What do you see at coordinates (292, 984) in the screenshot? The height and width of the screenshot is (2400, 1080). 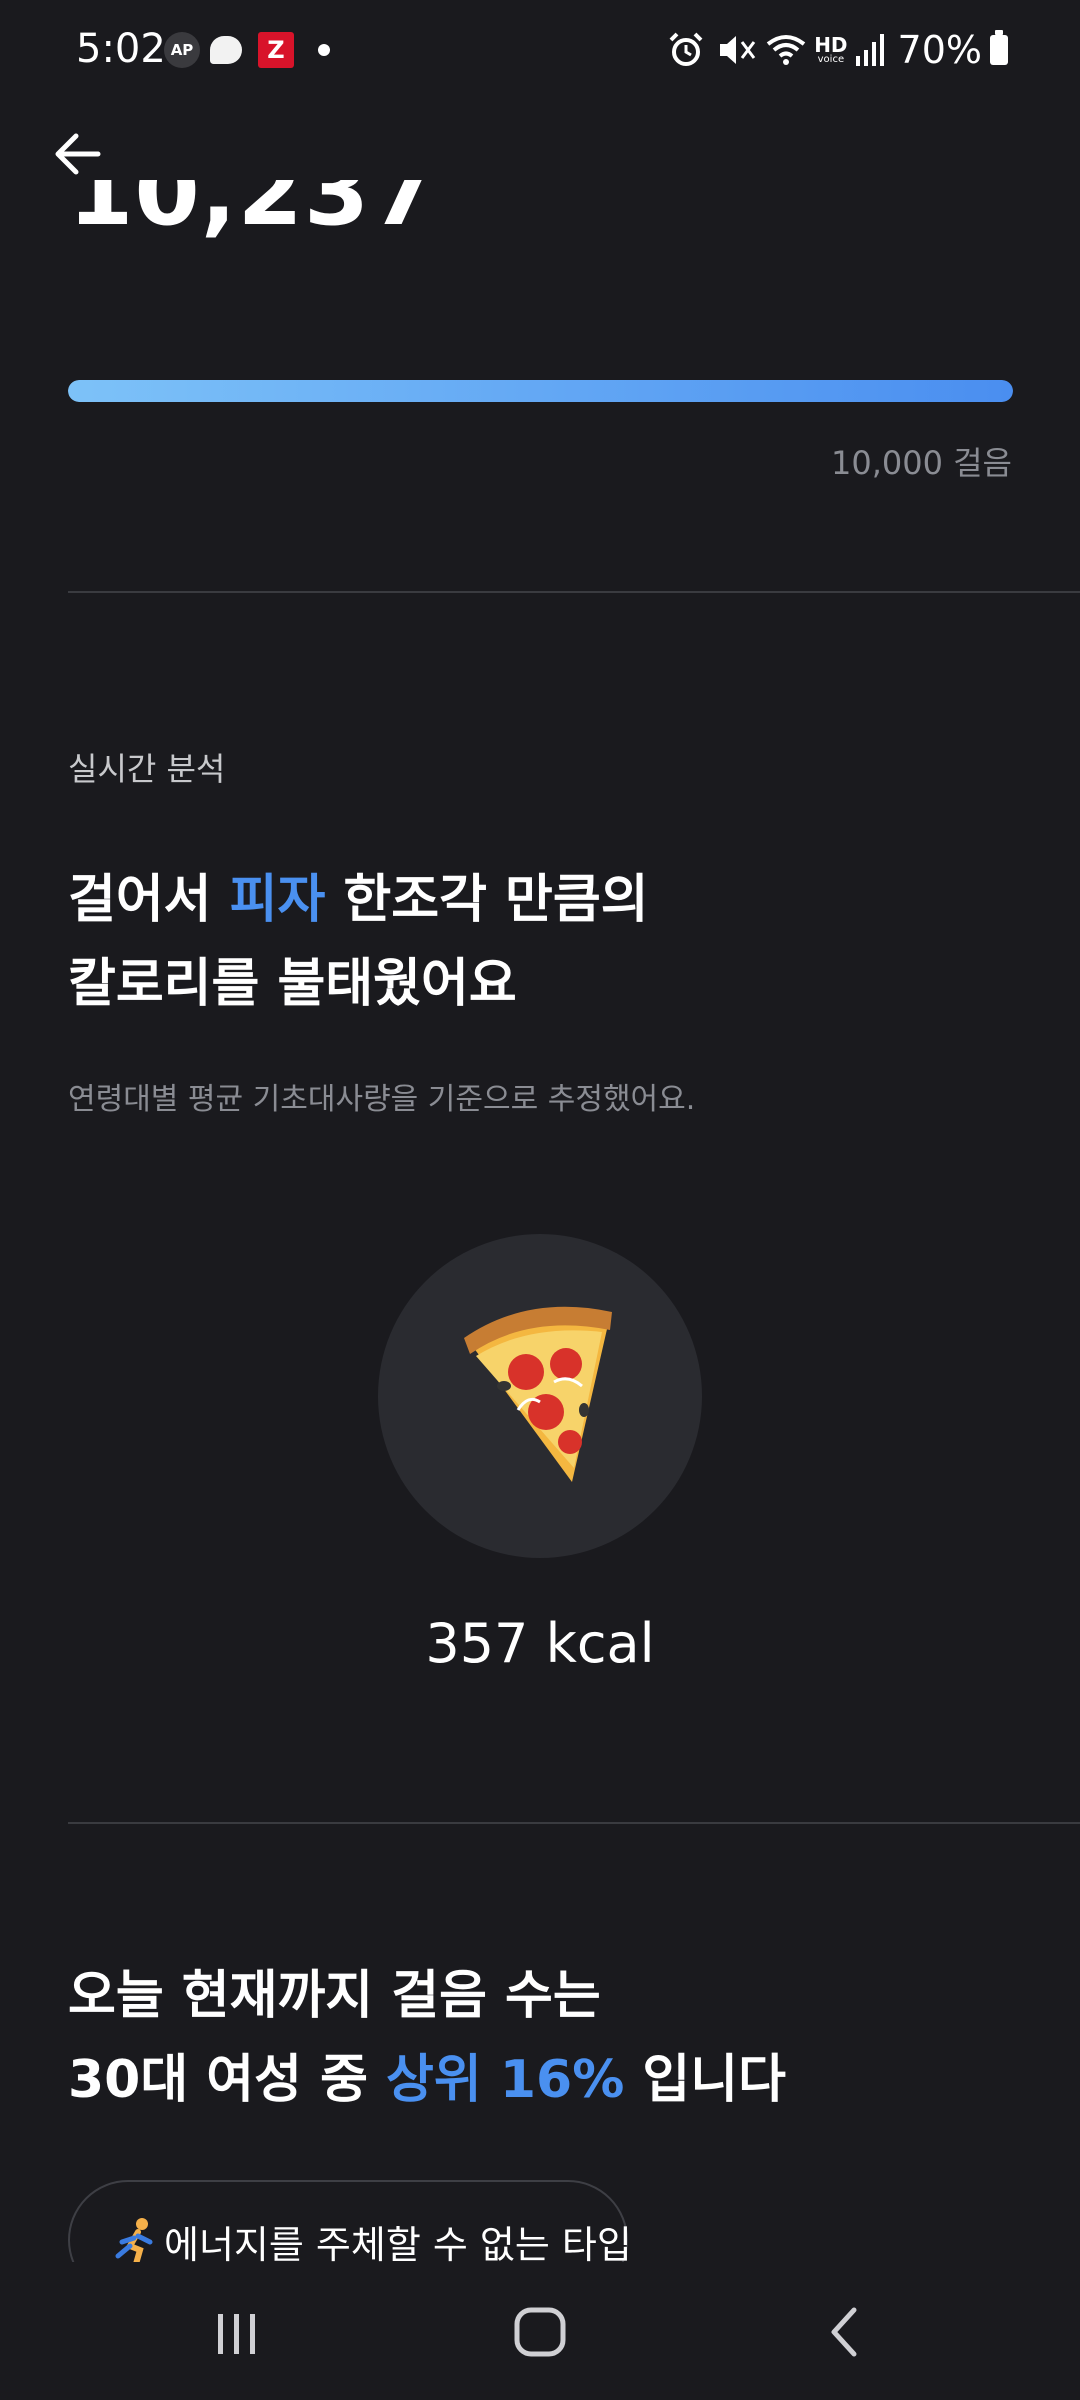 I see `calorie-headline-line2: 칼로리를 불태웠어요` at bounding box center [292, 984].